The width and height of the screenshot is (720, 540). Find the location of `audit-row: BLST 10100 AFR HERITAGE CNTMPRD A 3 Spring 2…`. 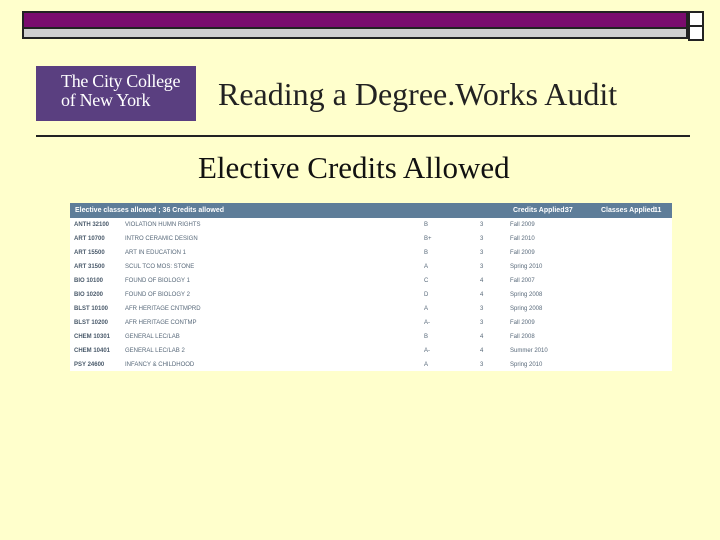

audit-row: BLST 10100 AFR HERITAGE CNTMPRD A 3 Spring 2… is located at coordinates (371, 309).